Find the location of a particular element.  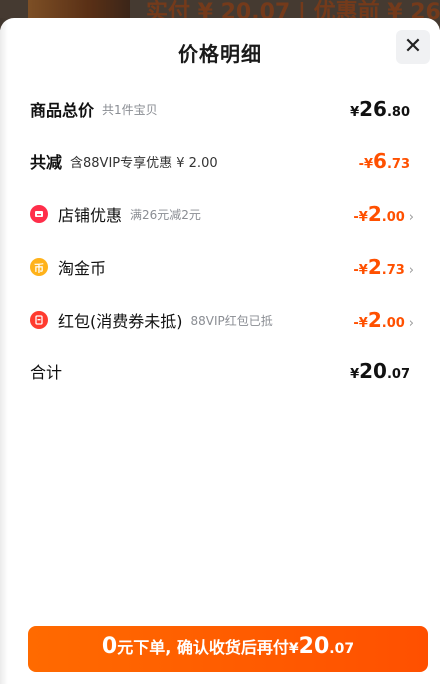

red-packet-note: 88VIP红包已抵 is located at coordinates (231, 320).